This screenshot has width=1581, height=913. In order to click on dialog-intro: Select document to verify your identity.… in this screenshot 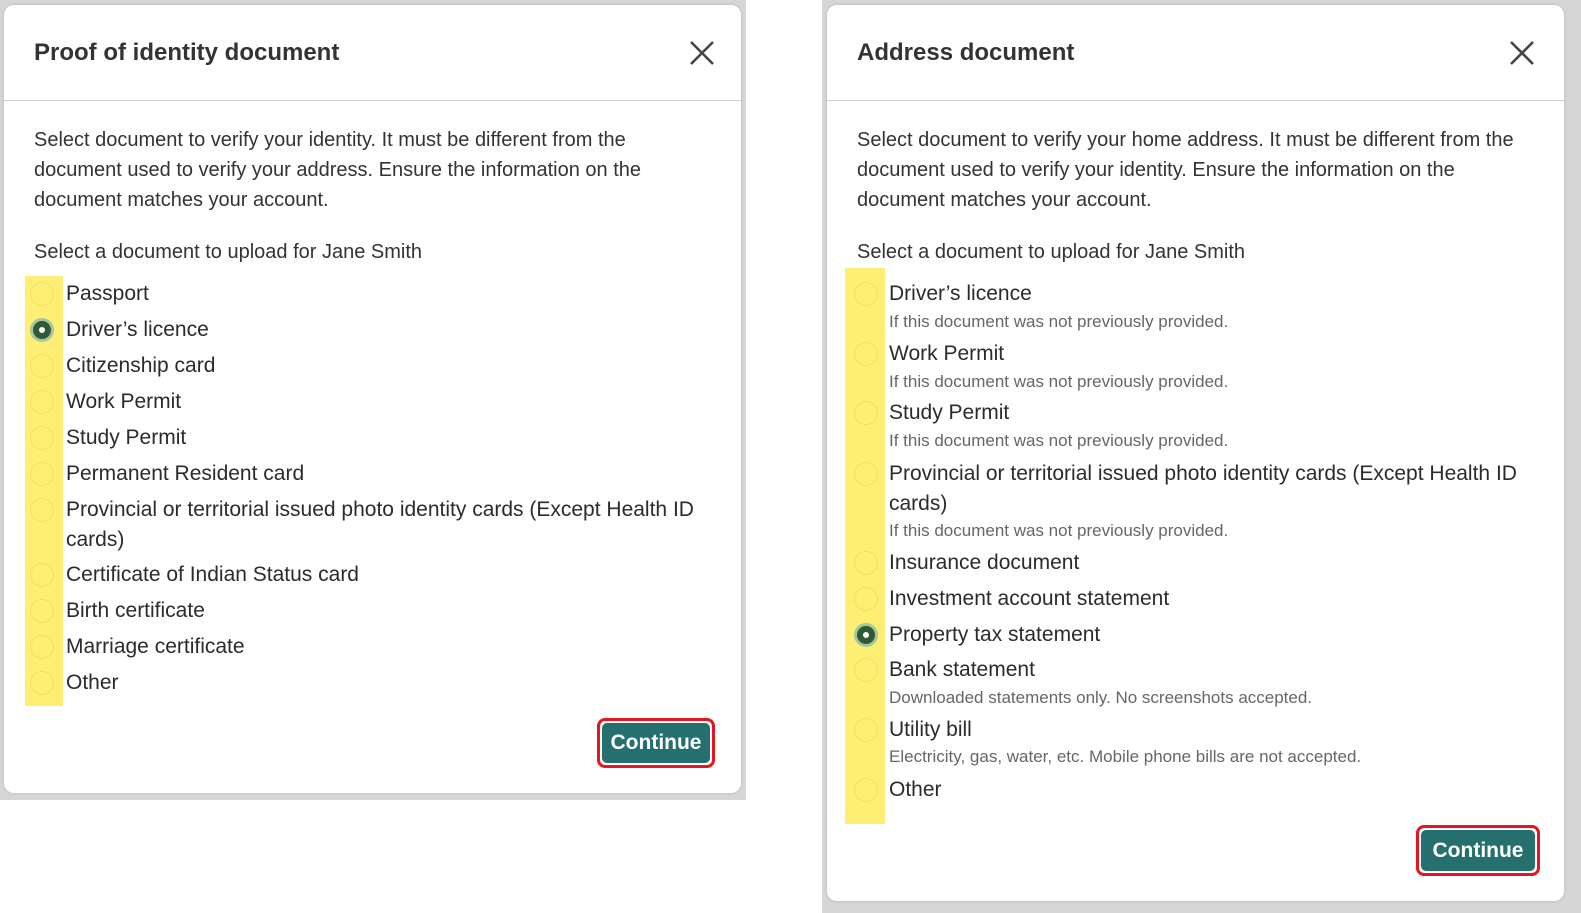, I will do `click(338, 170)`.